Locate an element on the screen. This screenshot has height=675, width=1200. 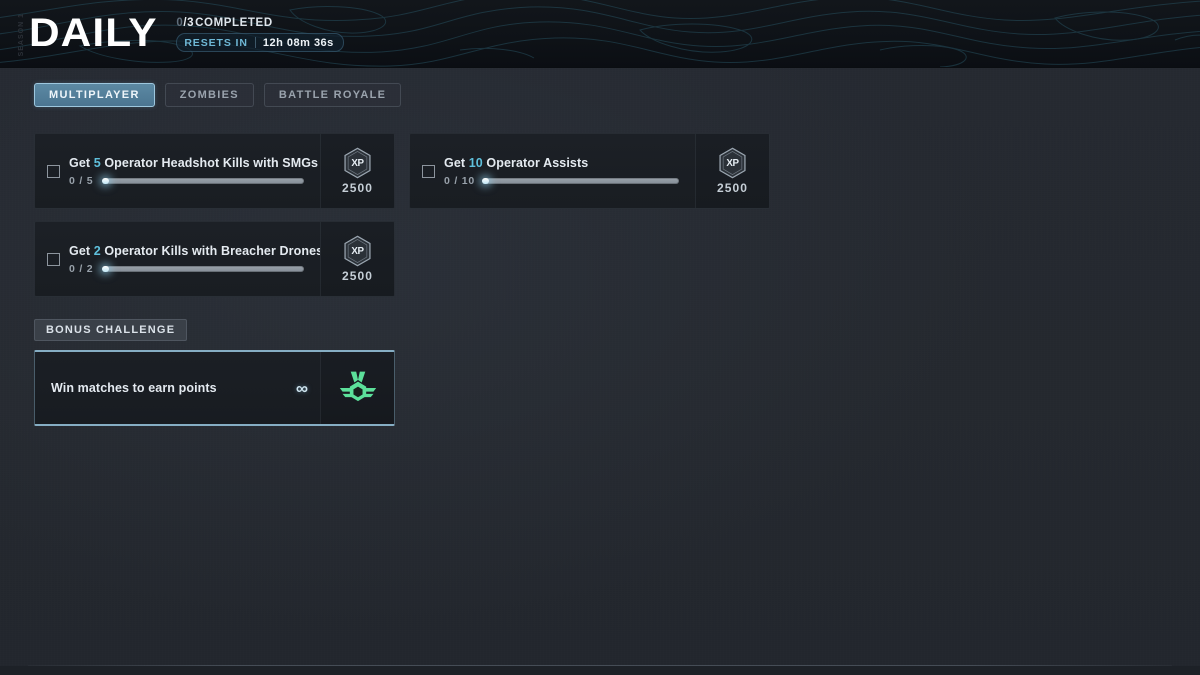
bonus-challenge-label: BONUS CHALLENGE is located at coordinates (111, 330).